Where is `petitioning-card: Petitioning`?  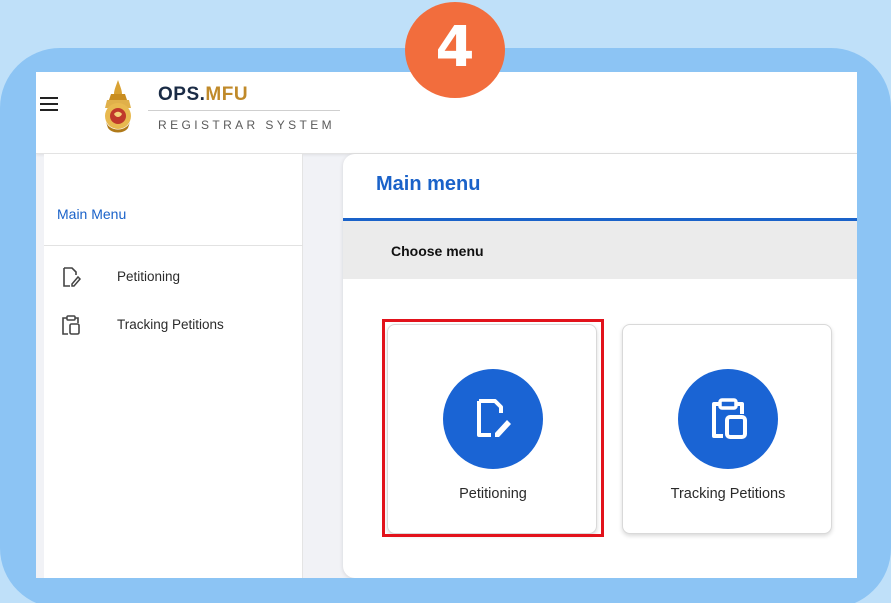 petitioning-card: Petitioning is located at coordinates (492, 429).